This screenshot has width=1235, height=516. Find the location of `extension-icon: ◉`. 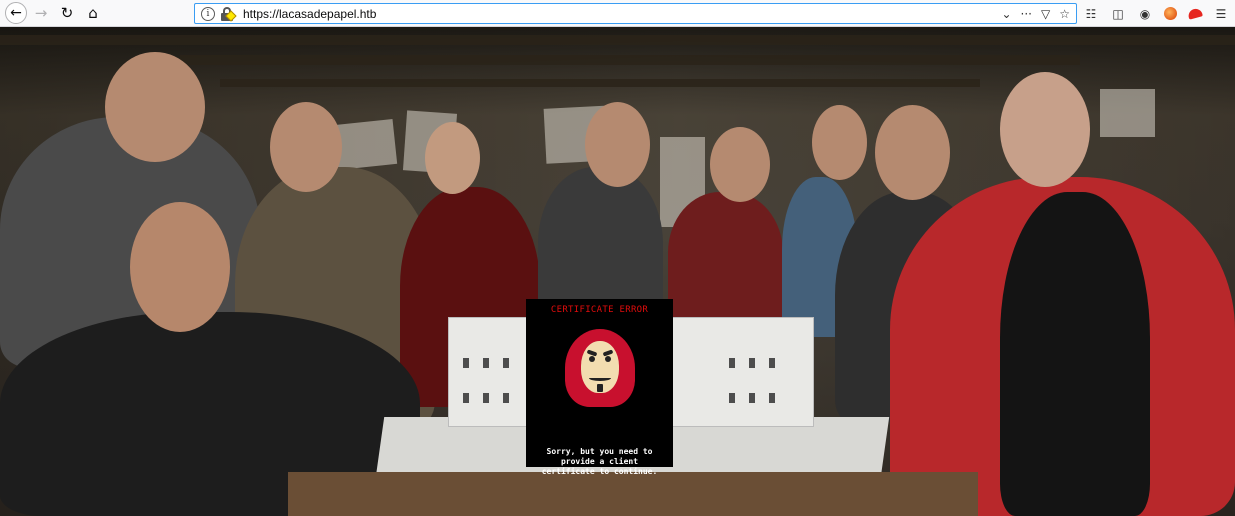

extension-icon: ◉ is located at coordinates (1145, 14).